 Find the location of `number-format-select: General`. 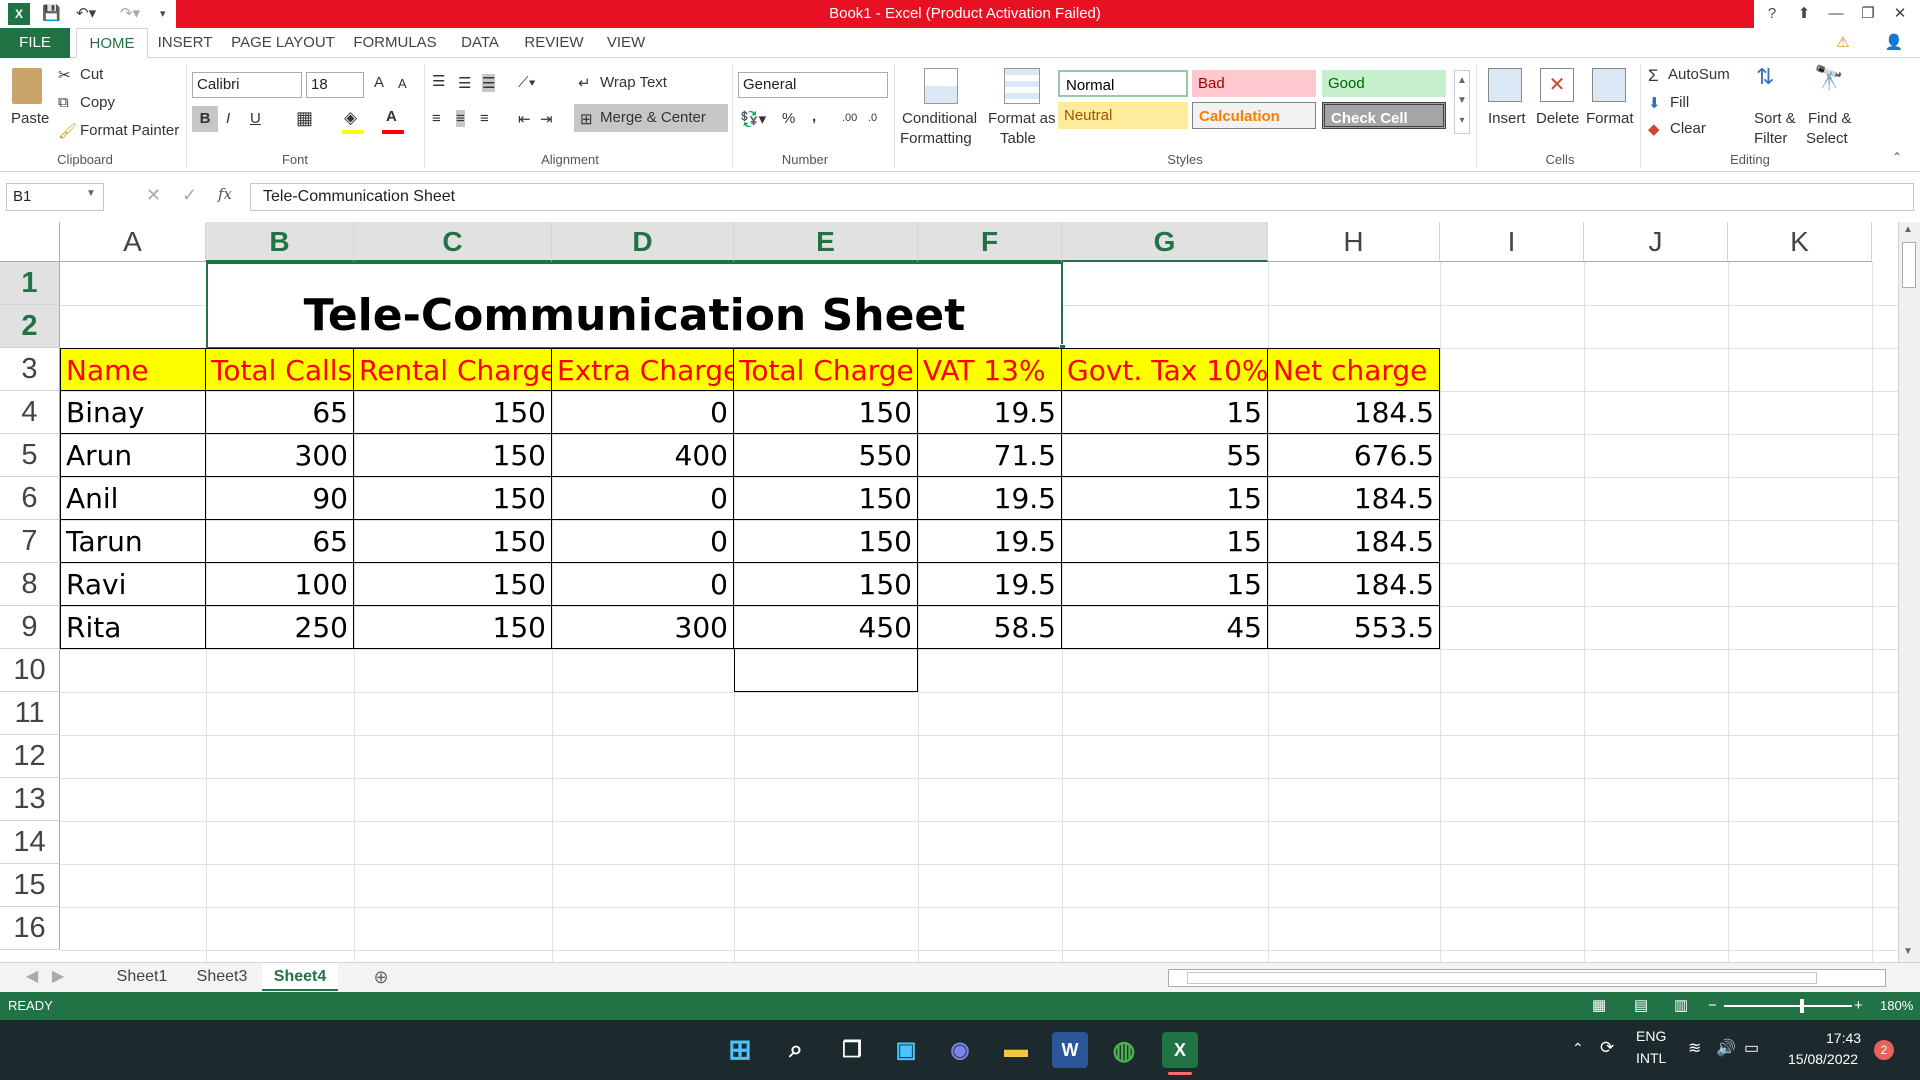

number-format-select: General is located at coordinates (813, 85).